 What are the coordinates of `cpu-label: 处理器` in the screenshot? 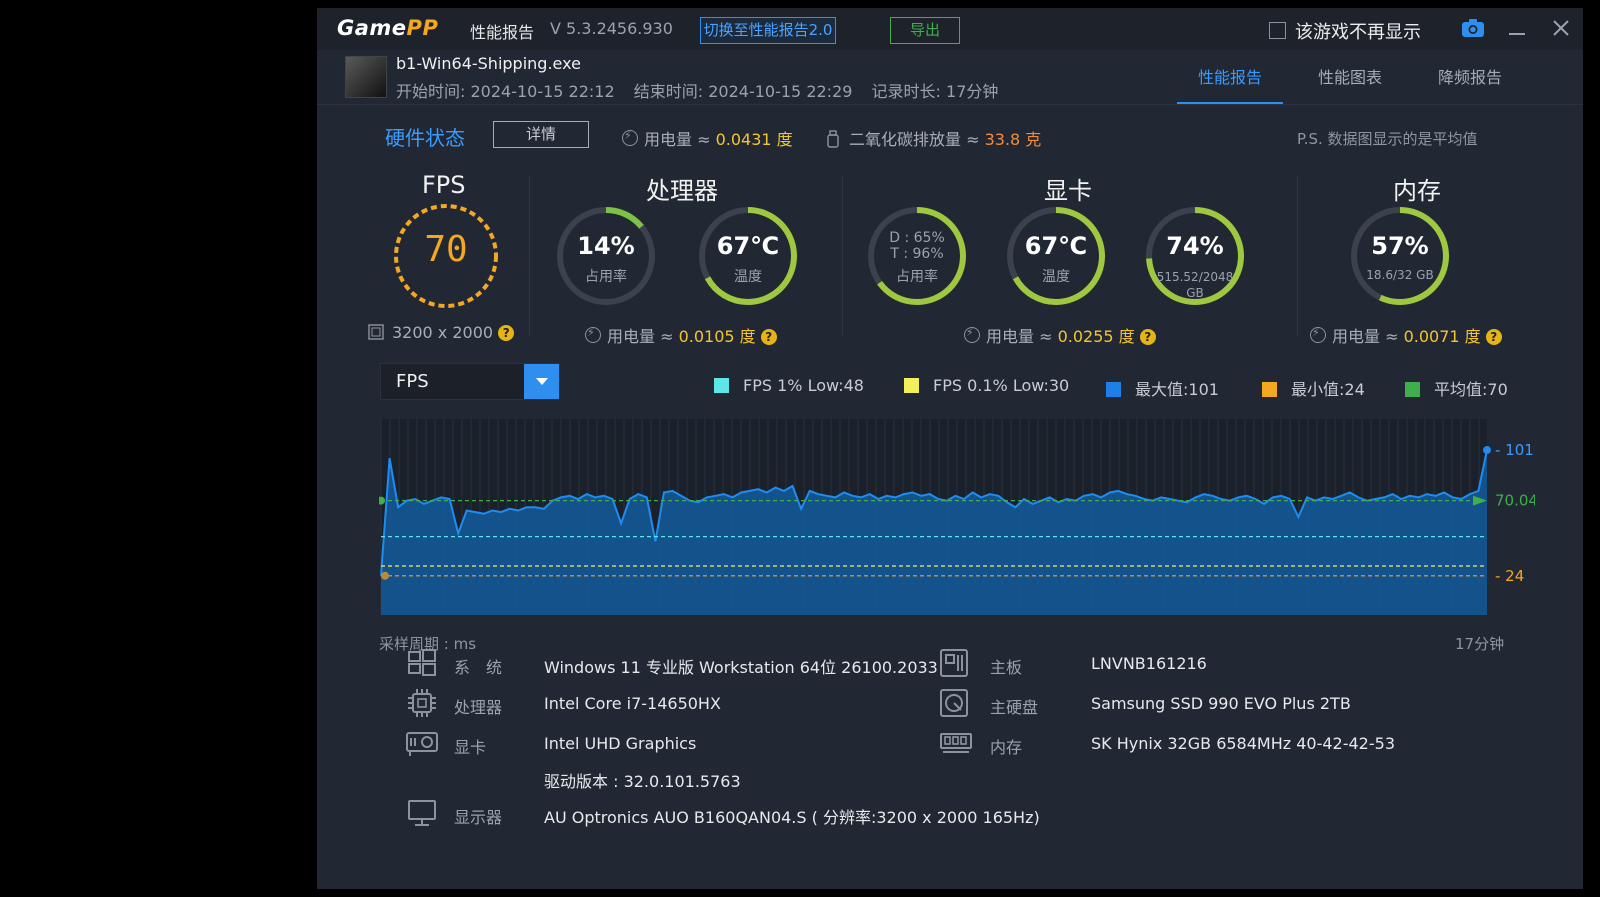 It's located at (478, 707).